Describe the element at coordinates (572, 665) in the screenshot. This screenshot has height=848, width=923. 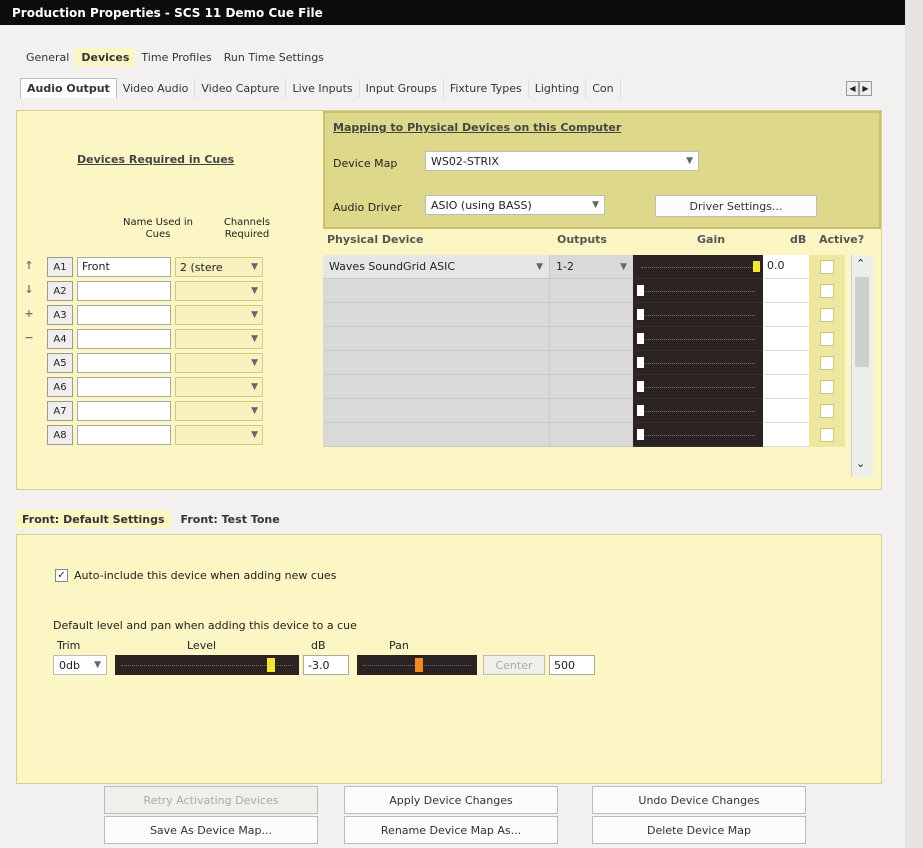
I see `pan-input: 500` at that location.